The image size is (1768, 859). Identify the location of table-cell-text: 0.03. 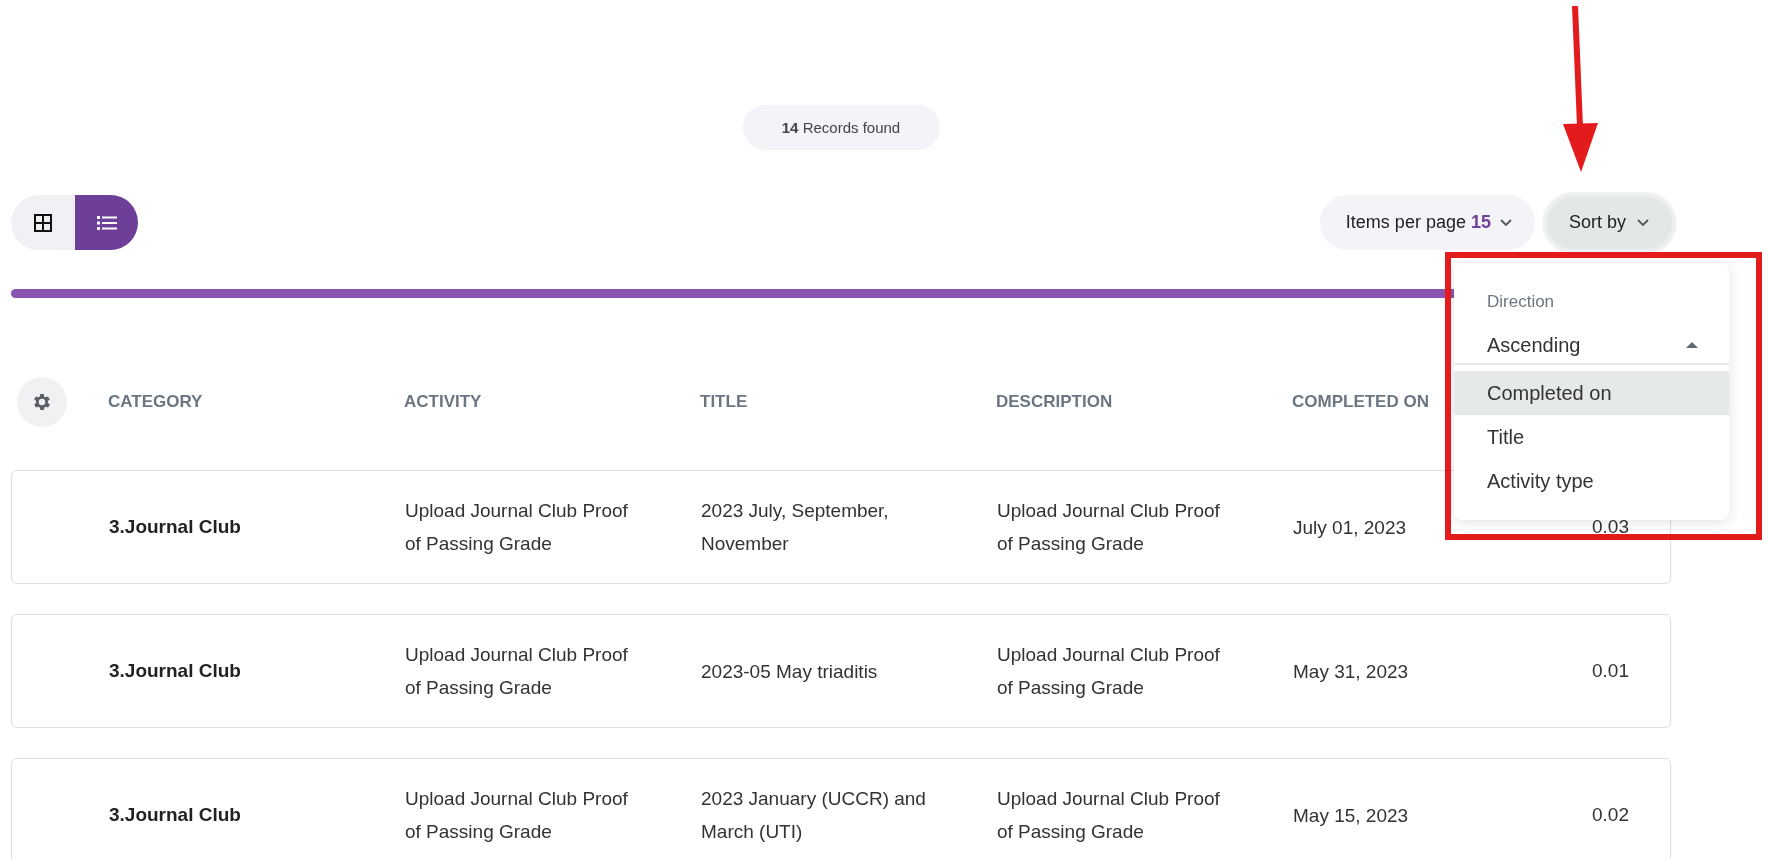
(1610, 526).